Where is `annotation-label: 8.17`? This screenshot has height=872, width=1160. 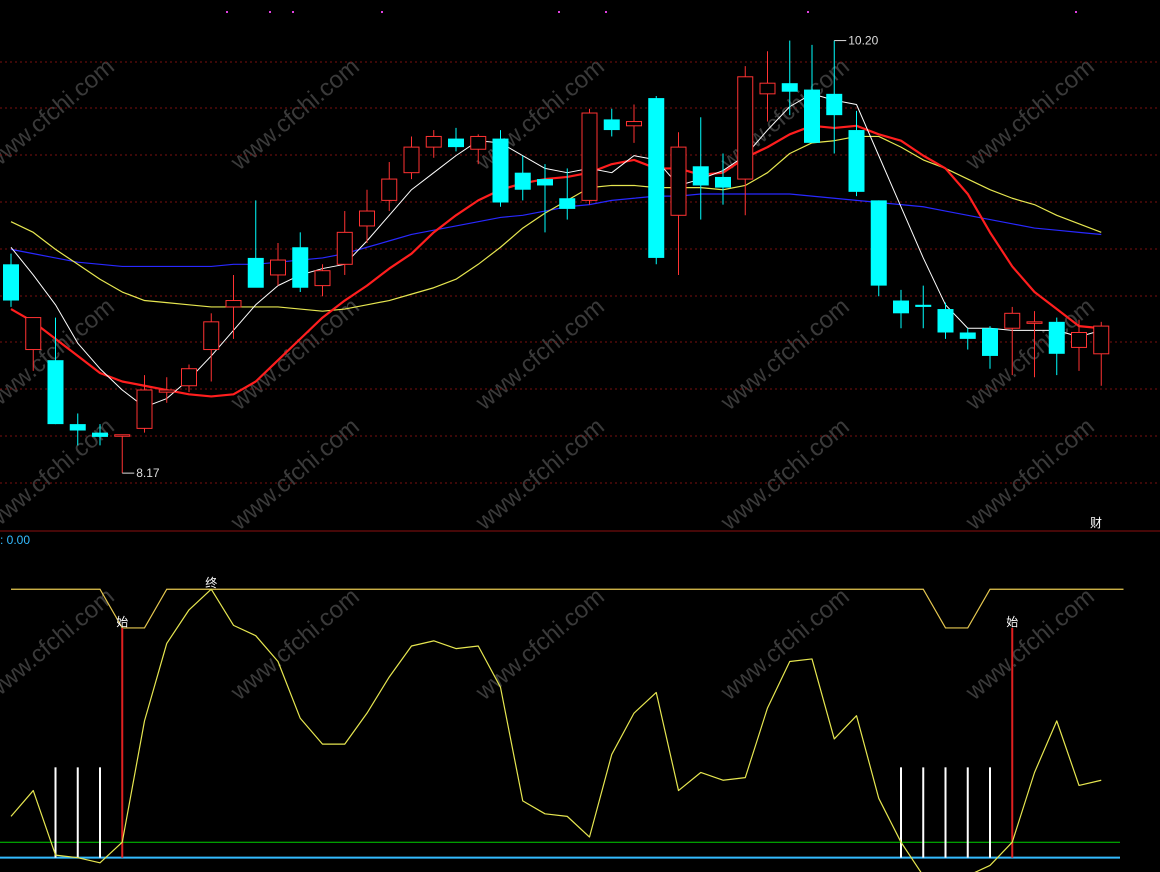
annotation-label: 8.17 is located at coordinates (148, 473).